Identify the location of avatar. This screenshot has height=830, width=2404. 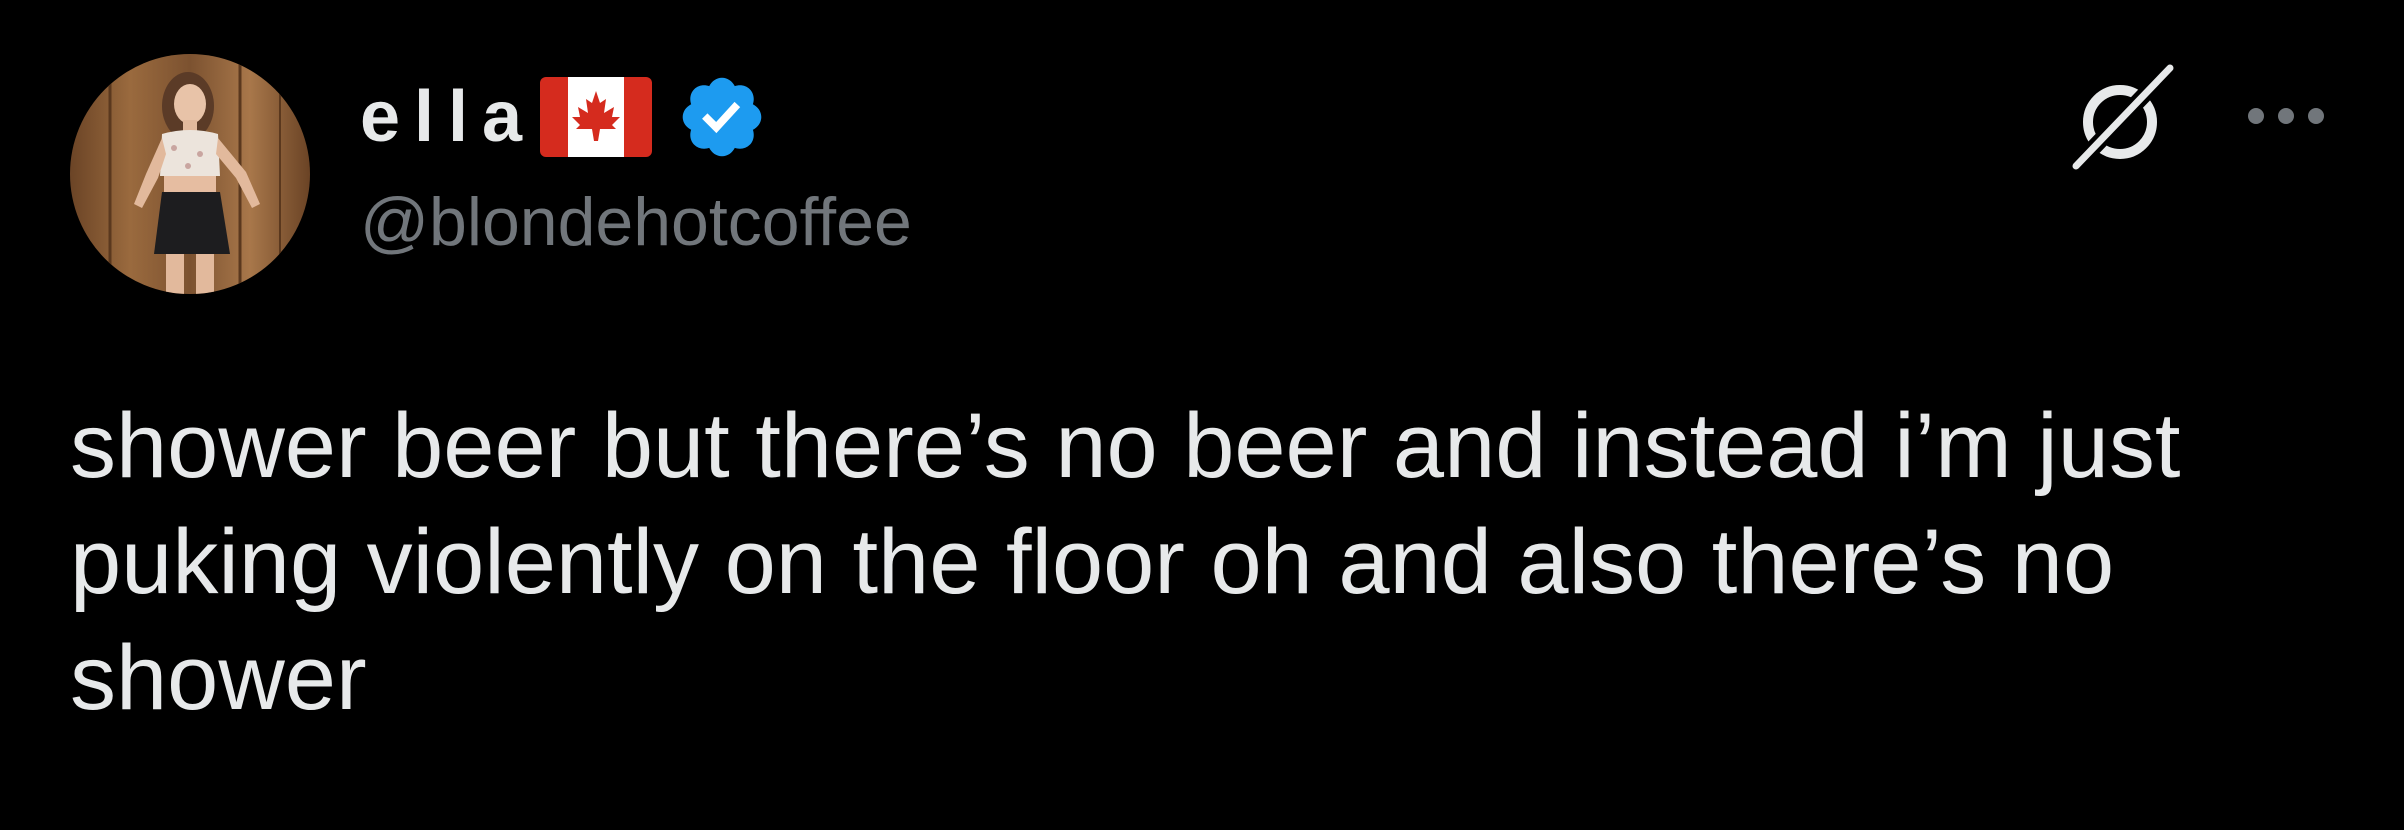
(190, 174).